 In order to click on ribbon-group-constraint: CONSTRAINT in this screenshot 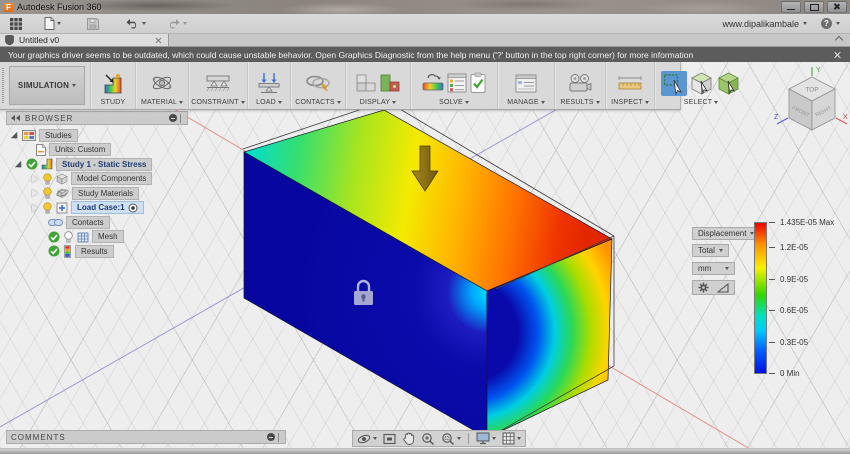, I will do `click(217, 85)`.